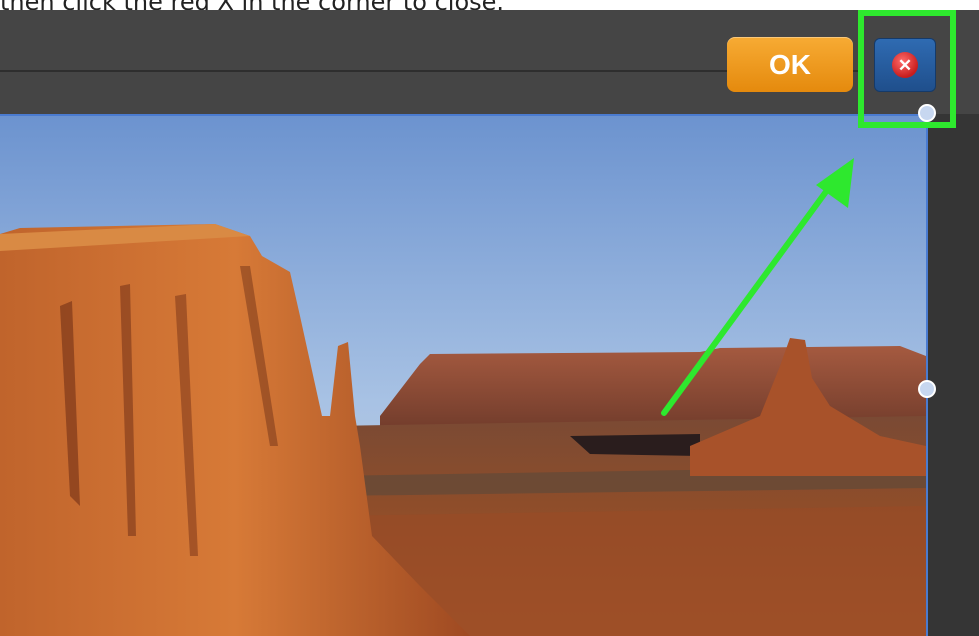 Image resolution: width=979 pixels, height=636 pixels. I want to click on resize-handle-right, so click(927, 389).